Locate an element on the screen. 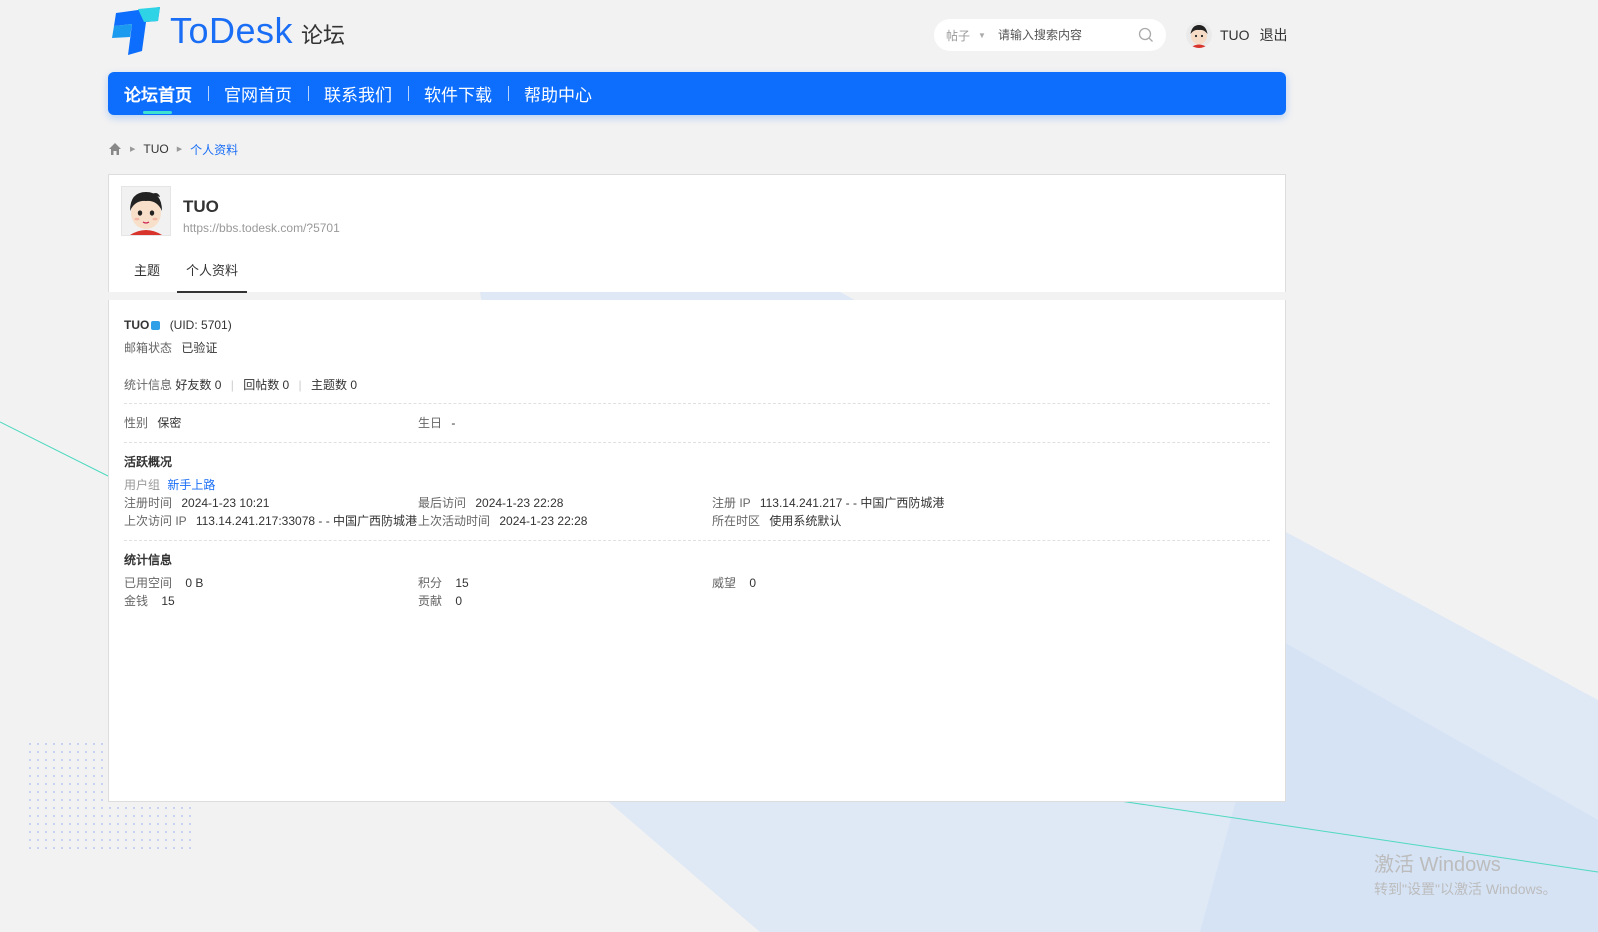 The height and width of the screenshot is (932, 1598). todesk-logo-icon is located at coordinates (135, 31).